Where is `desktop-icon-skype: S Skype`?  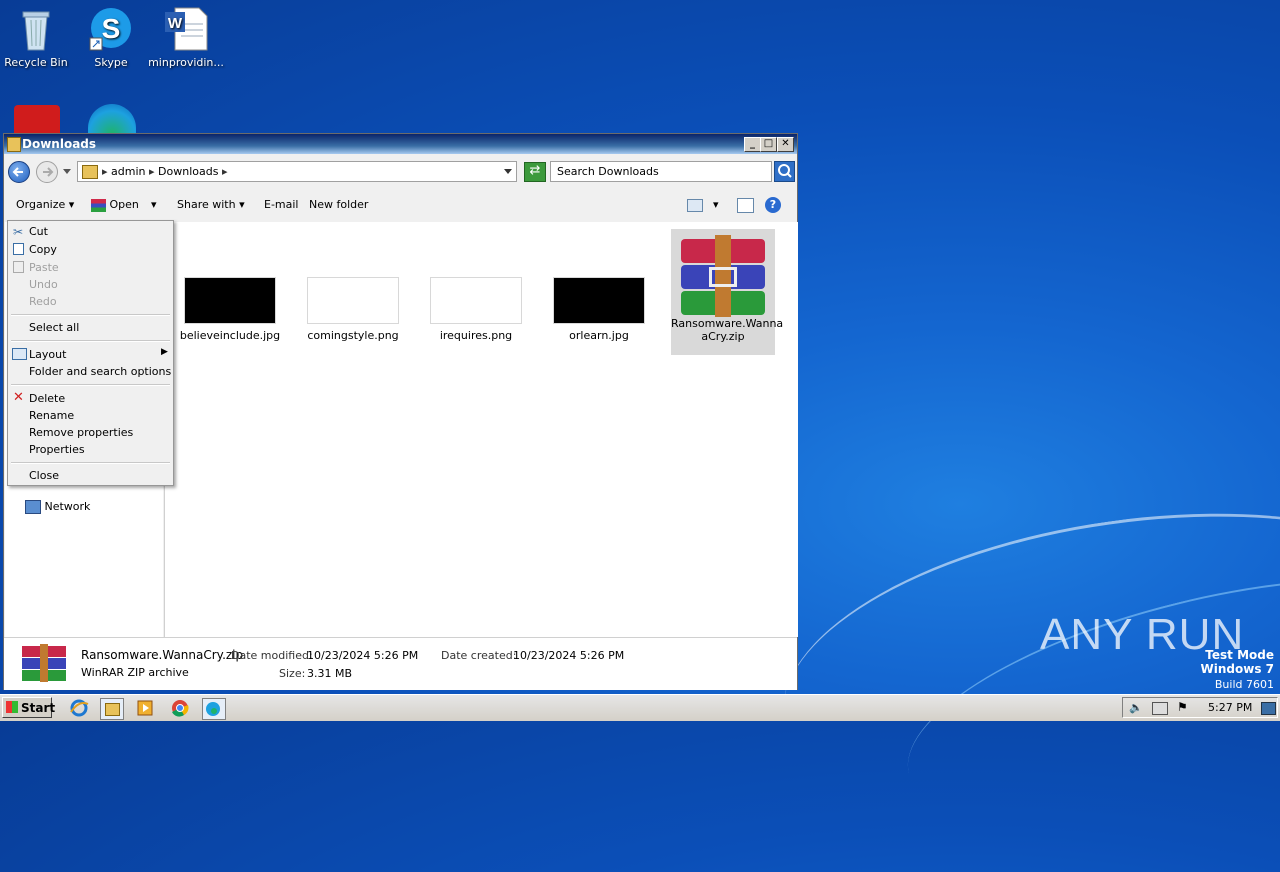
desktop-icon-skype: S Skype is located at coordinates (111, 37).